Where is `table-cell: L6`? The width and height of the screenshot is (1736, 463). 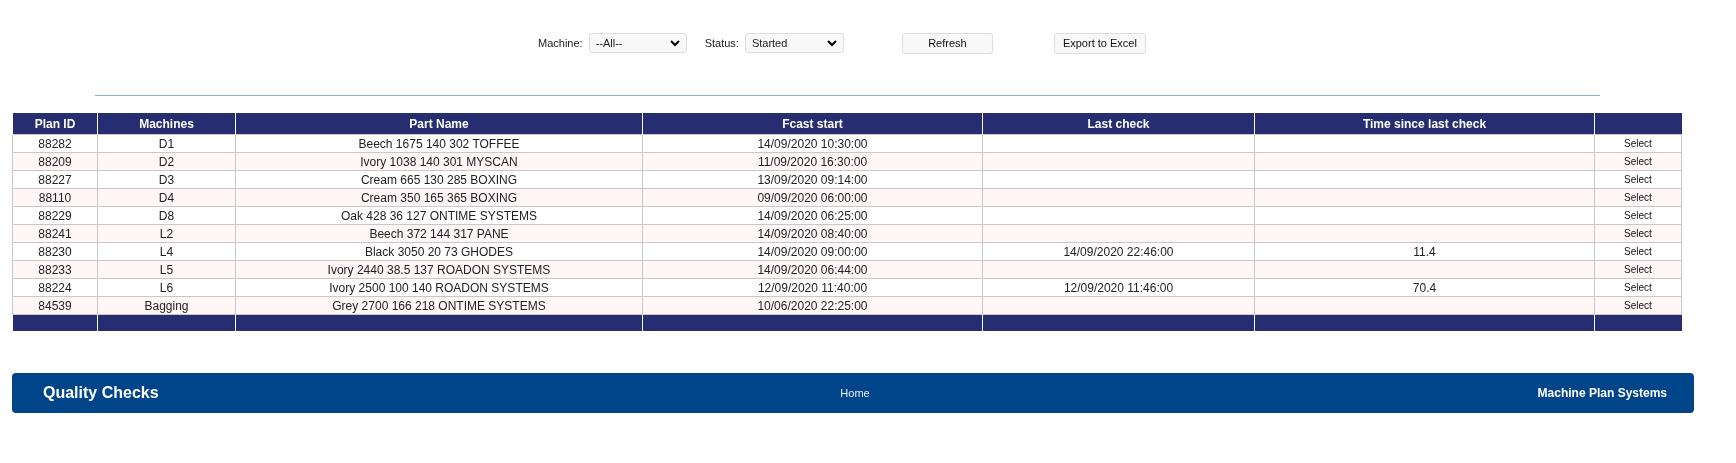 table-cell: L6 is located at coordinates (166, 287).